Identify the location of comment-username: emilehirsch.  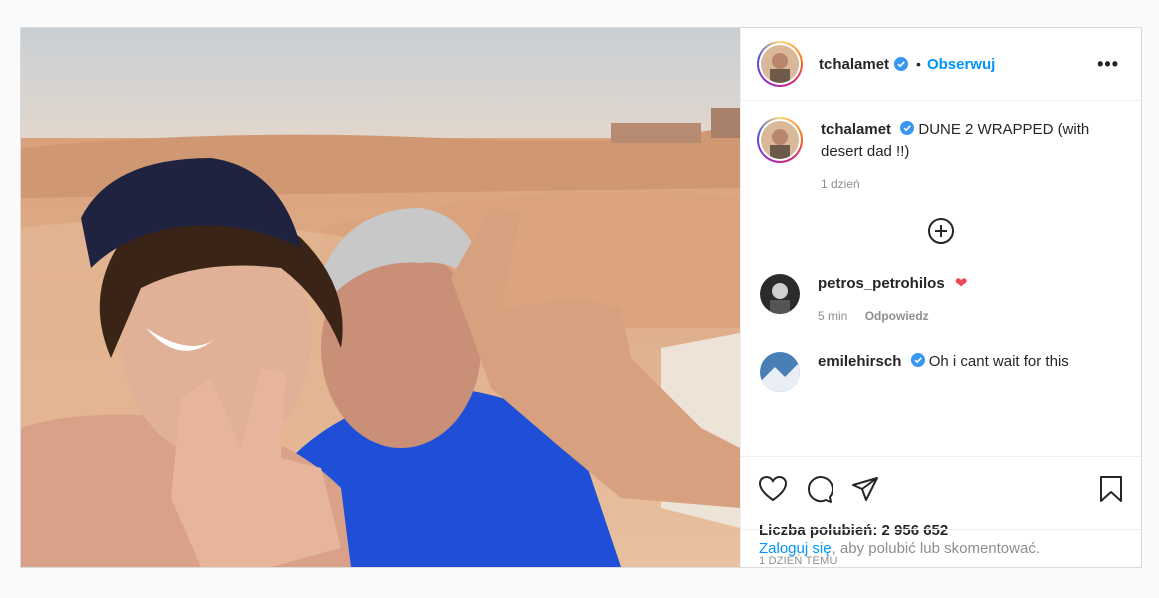
(859, 361).